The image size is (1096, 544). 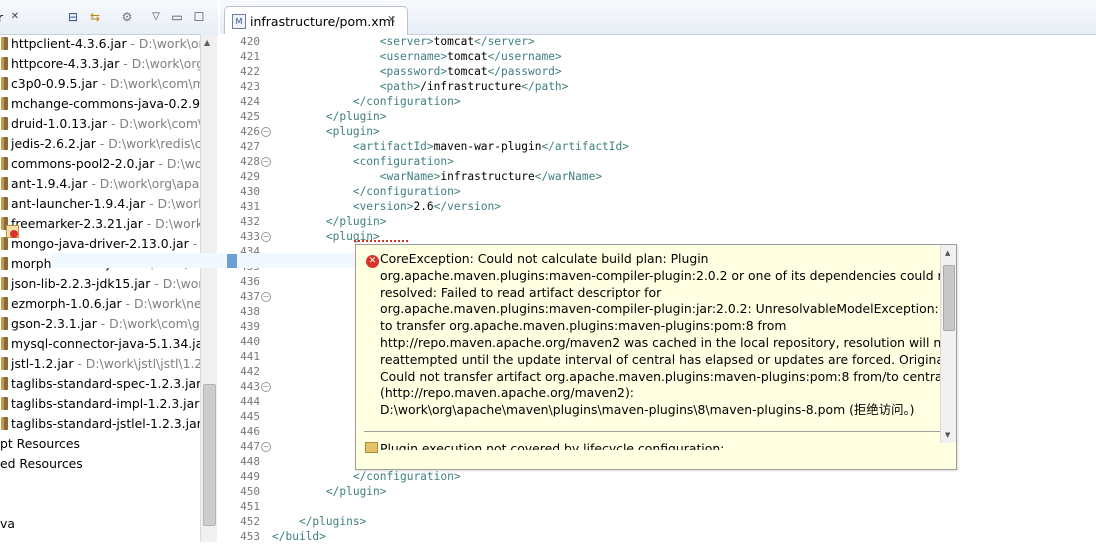 I want to click on tree-item: ed Resources, so click(x=41, y=464).